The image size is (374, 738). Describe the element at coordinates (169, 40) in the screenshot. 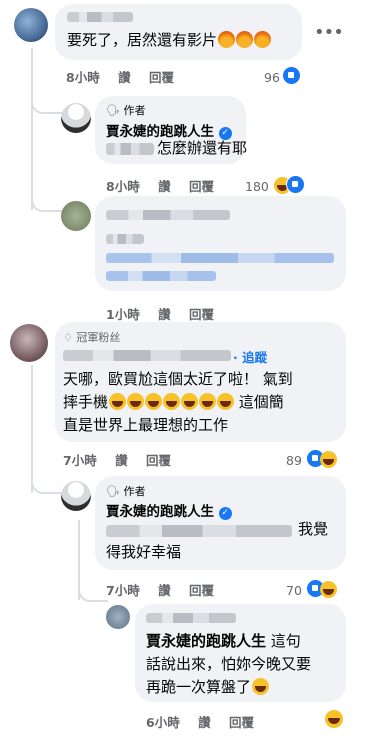

I see `comment-text: 要死了，居然還有影片` at that location.